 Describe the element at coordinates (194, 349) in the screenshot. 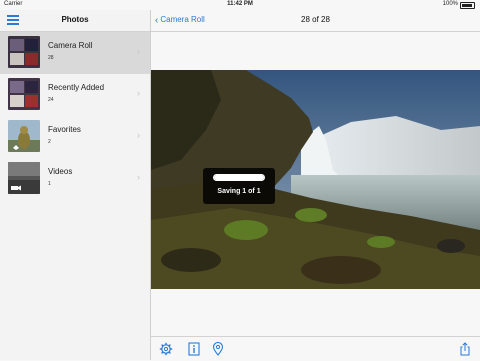

I see `info-icon` at that location.